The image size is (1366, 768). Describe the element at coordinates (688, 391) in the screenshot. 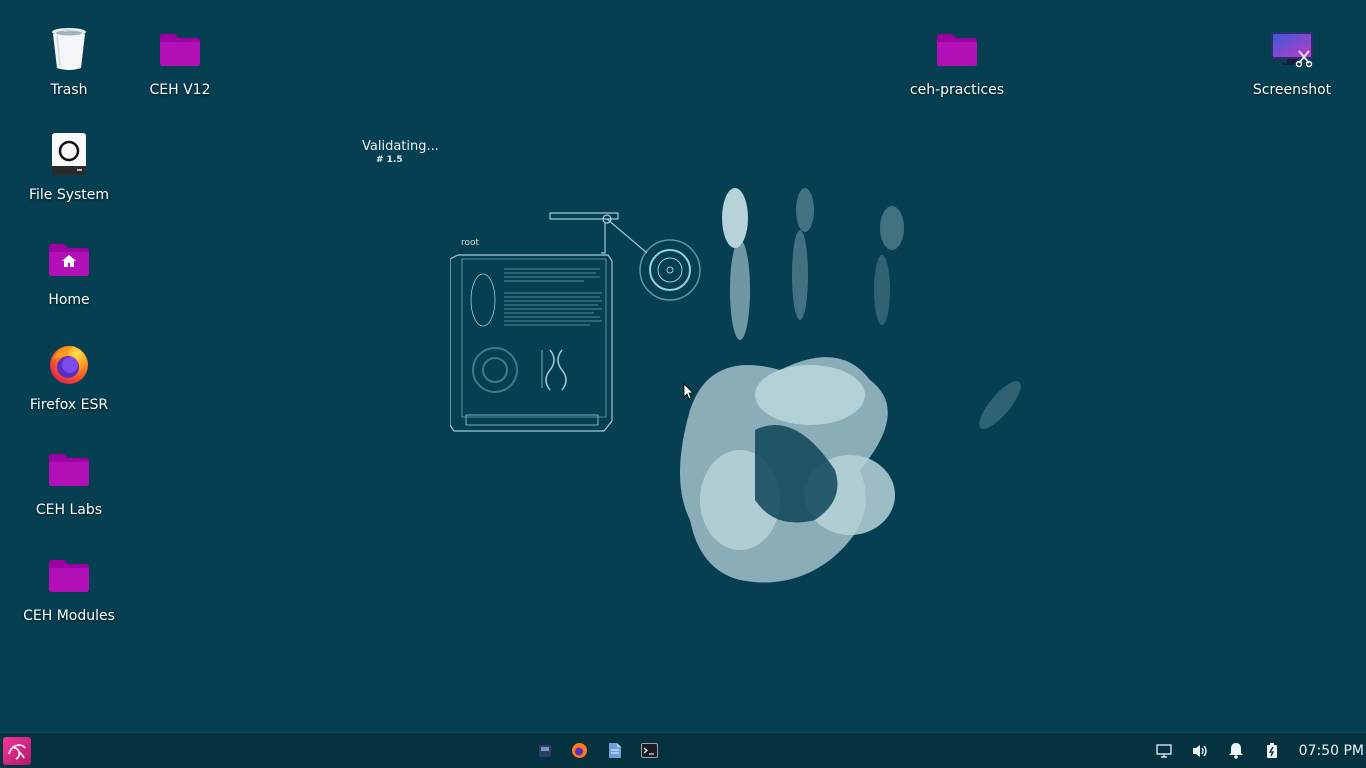

I see `mouse-cursor-icon` at that location.